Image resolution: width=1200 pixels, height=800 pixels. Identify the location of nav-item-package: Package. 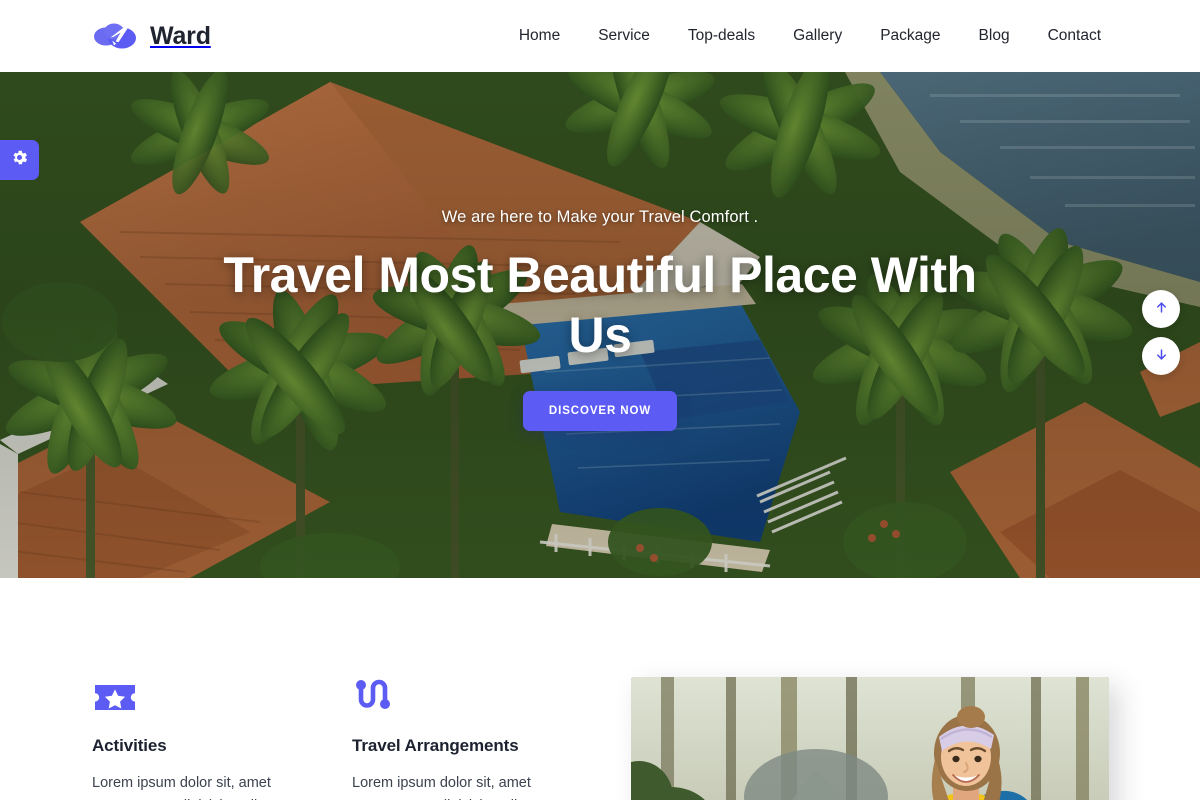
(910, 36).